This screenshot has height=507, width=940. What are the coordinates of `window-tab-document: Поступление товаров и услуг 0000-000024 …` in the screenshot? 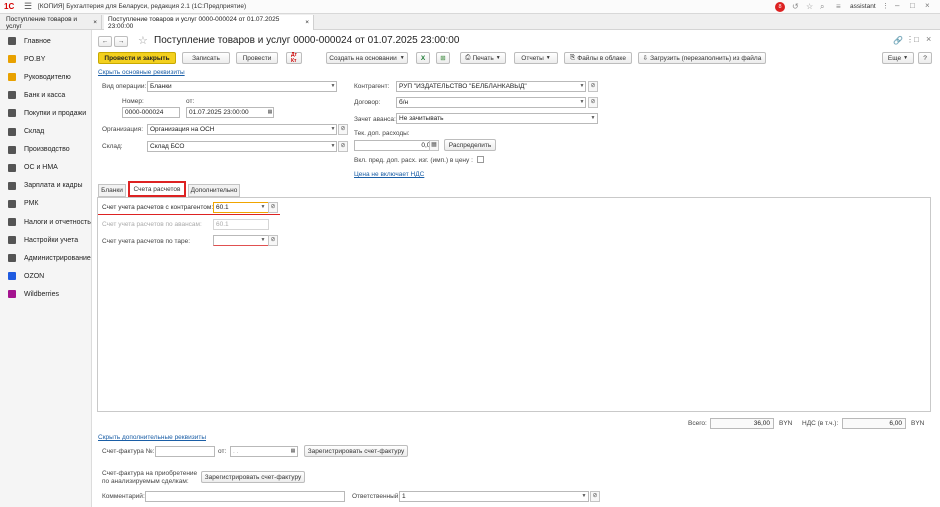 It's located at (209, 22).